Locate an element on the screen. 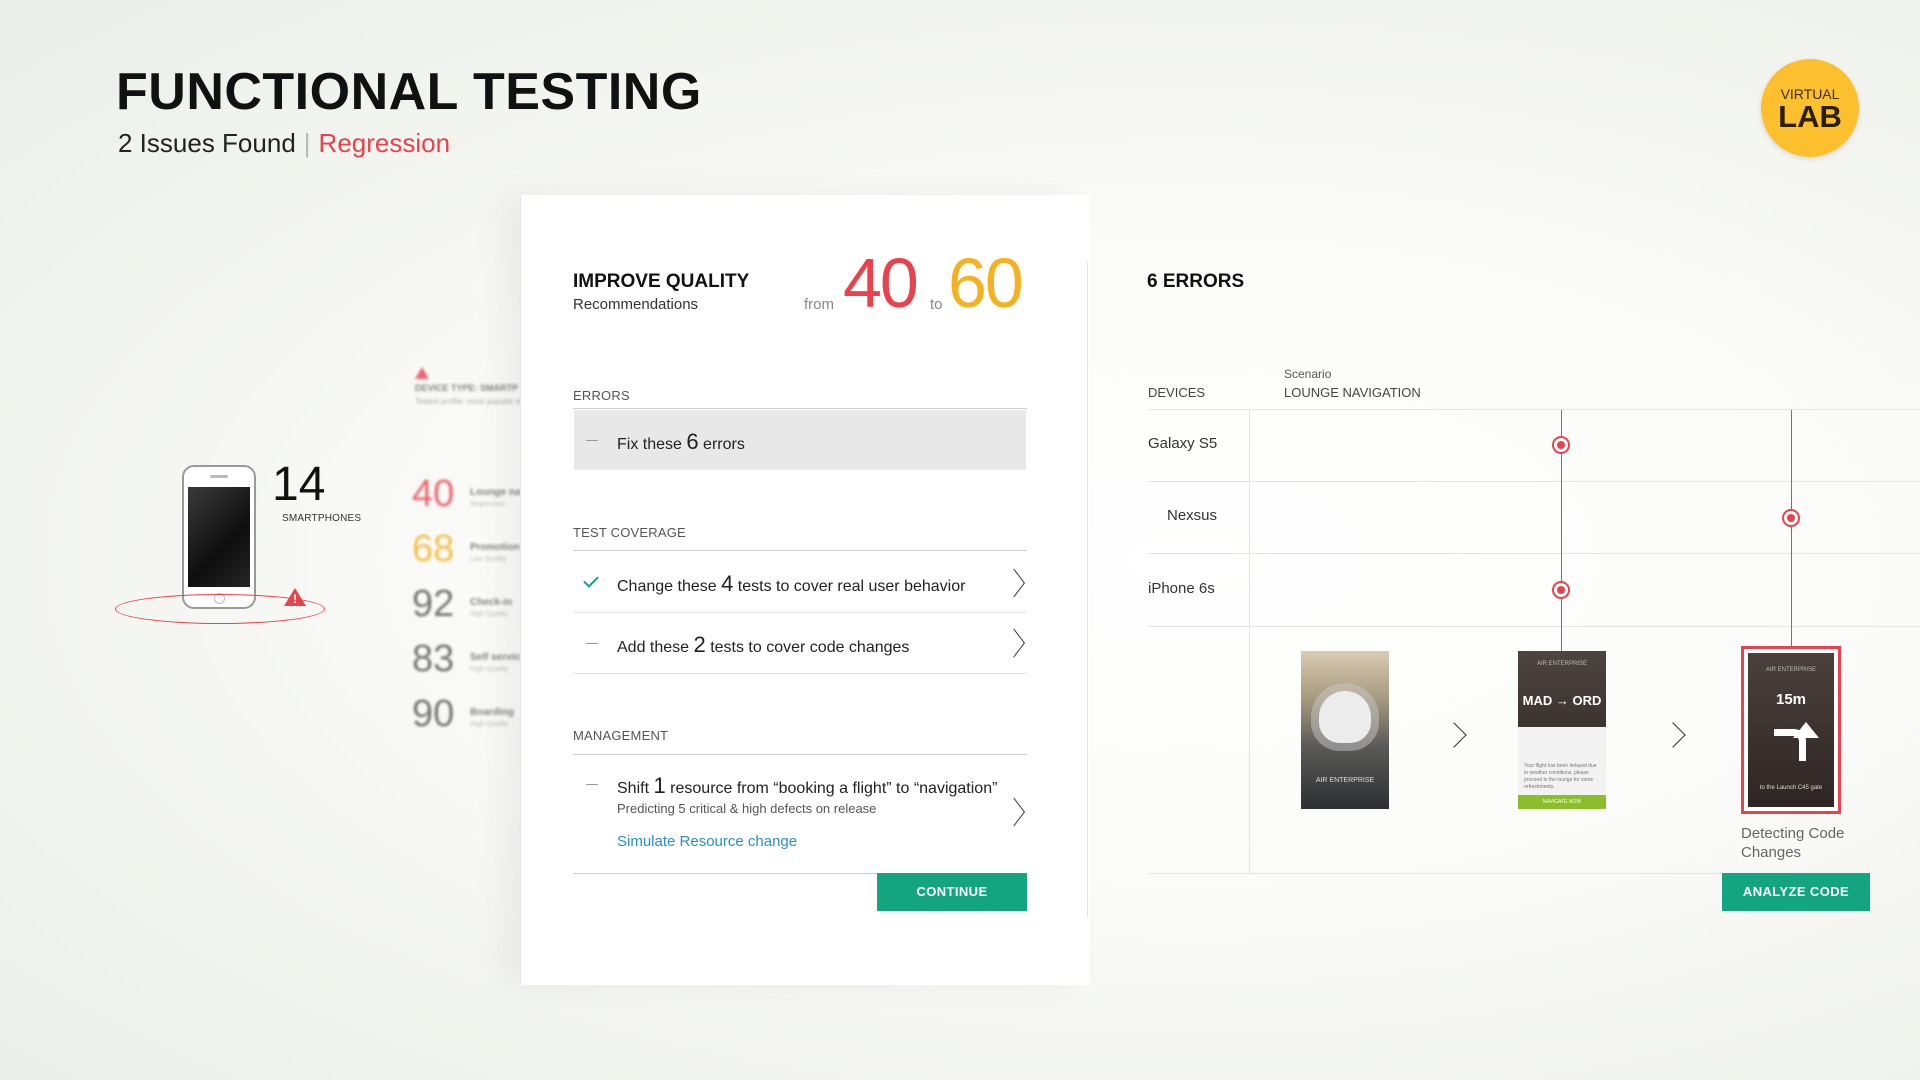 The image size is (1920, 1080). devices-column-label: DEVICES is located at coordinates (1177, 392).